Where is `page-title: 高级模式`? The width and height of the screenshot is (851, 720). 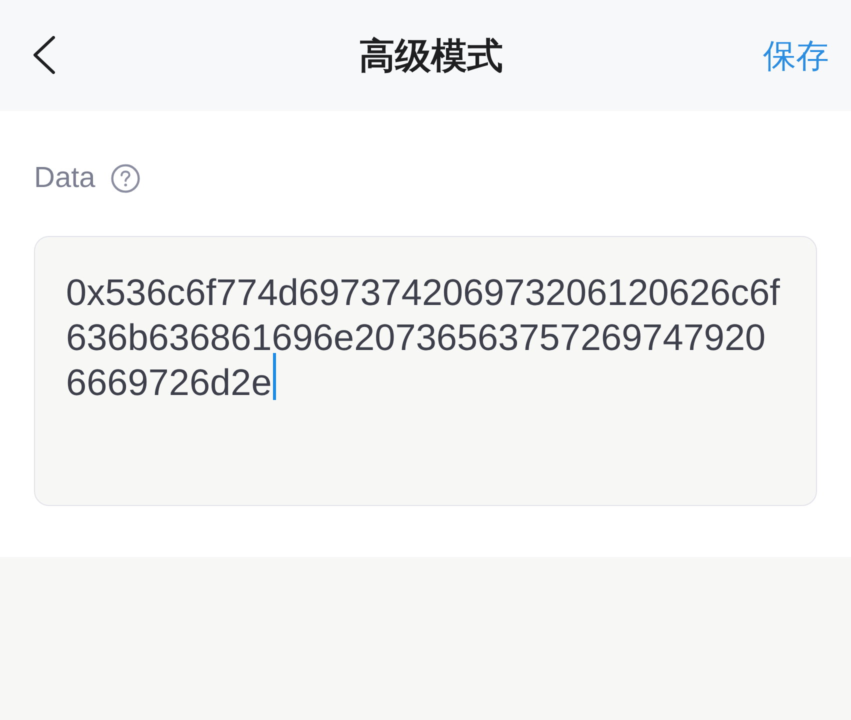
page-title: 高级模式 is located at coordinates (431, 56).